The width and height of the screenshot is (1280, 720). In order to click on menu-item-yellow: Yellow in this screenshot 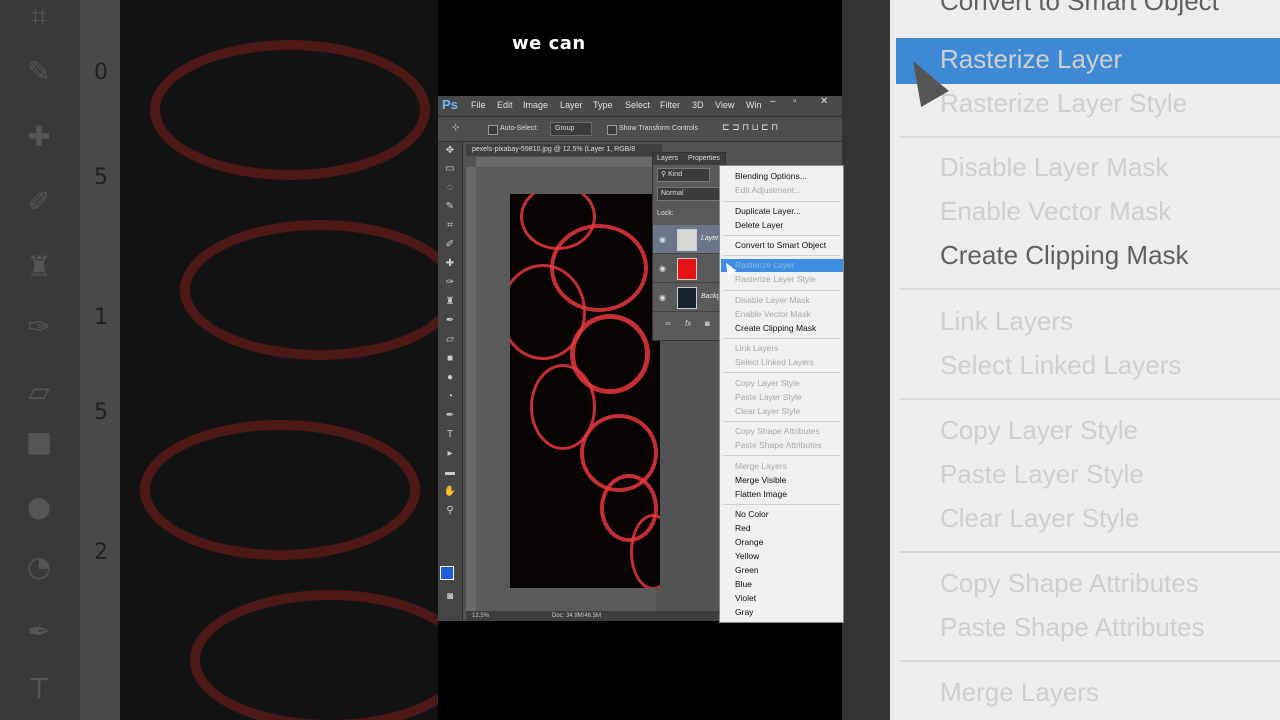, I will do `click(747, 556)`.